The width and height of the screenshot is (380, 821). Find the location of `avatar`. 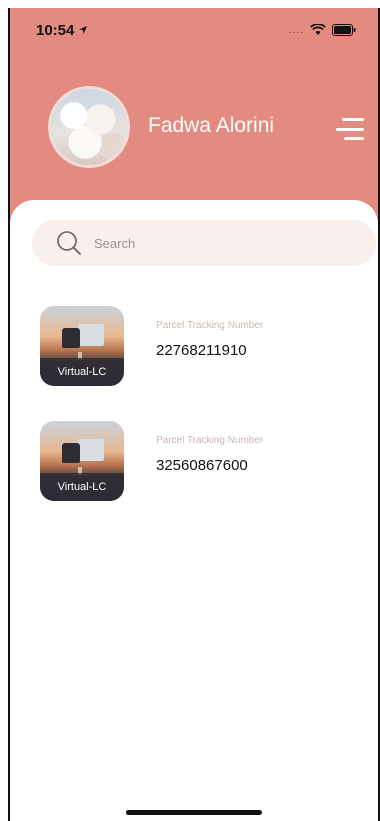

avatar is located at coordinates (89, 127).